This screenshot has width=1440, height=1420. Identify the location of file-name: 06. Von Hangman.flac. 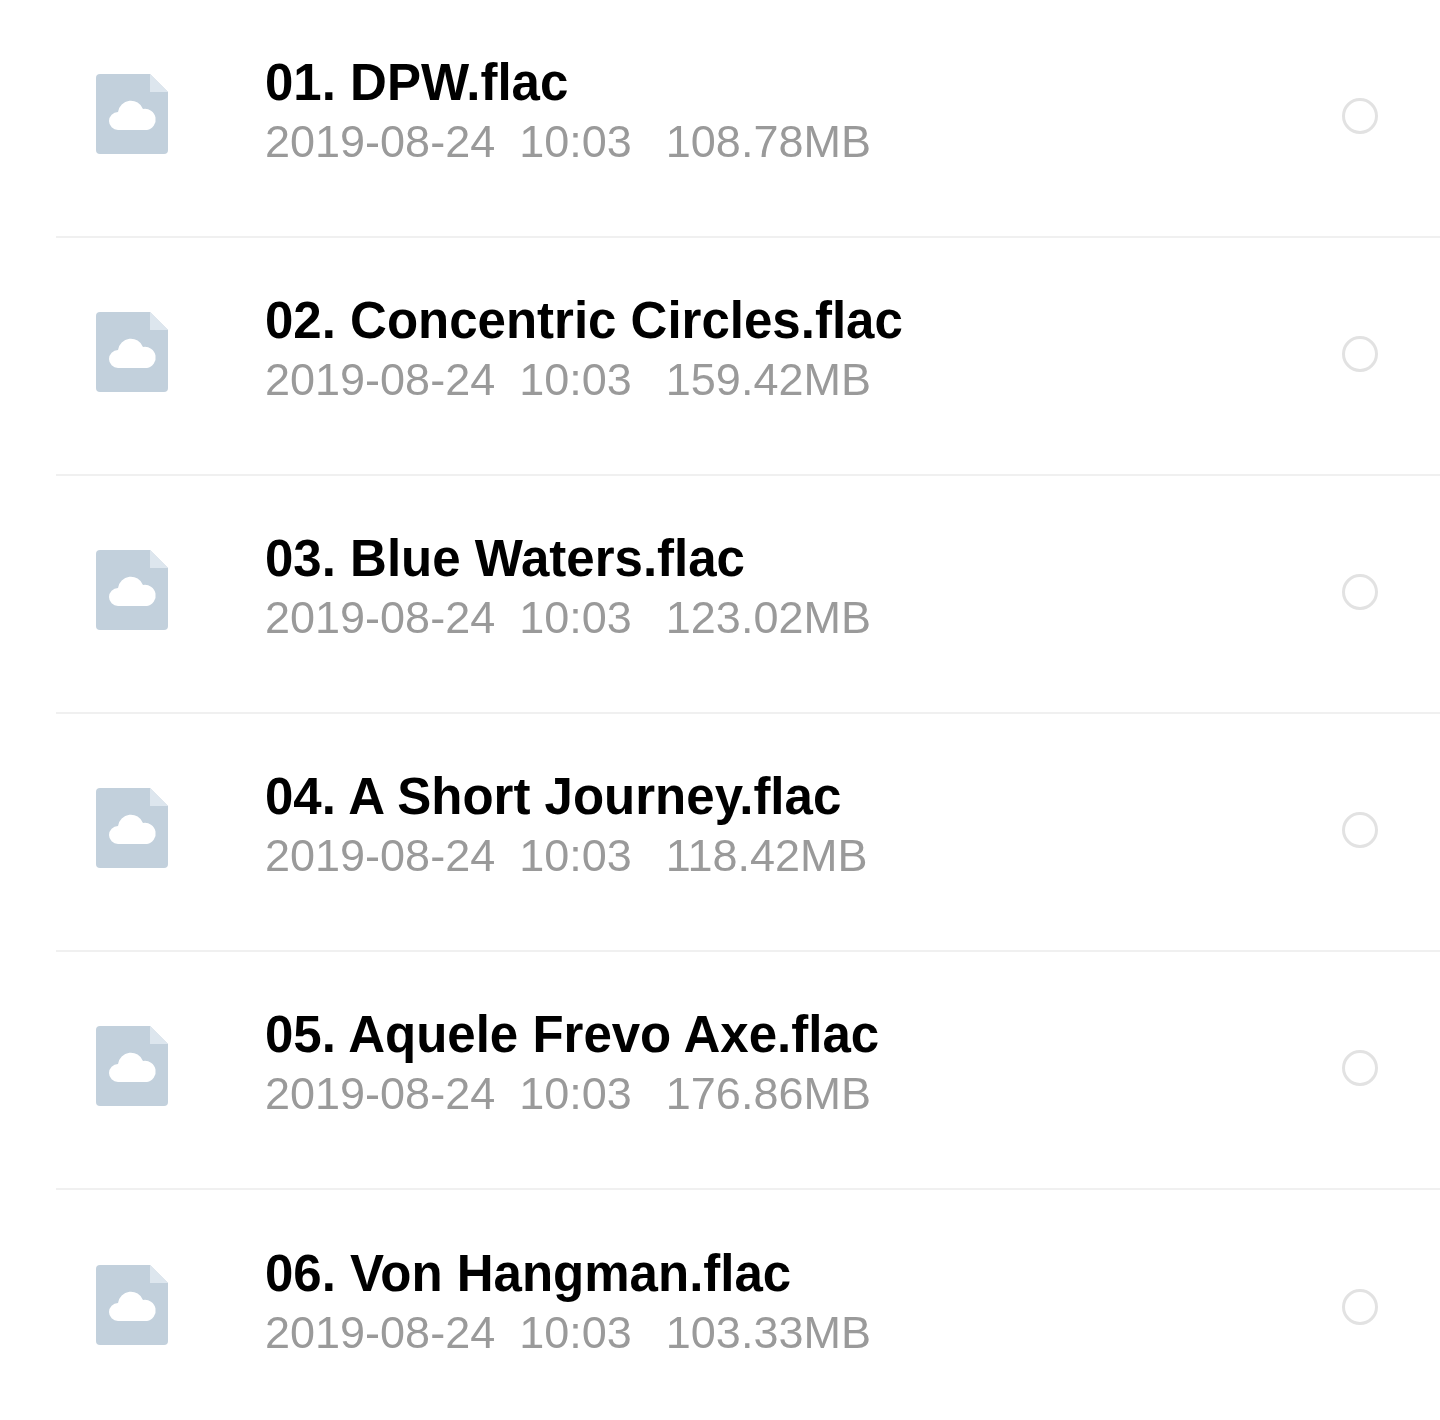
(529, 1274).